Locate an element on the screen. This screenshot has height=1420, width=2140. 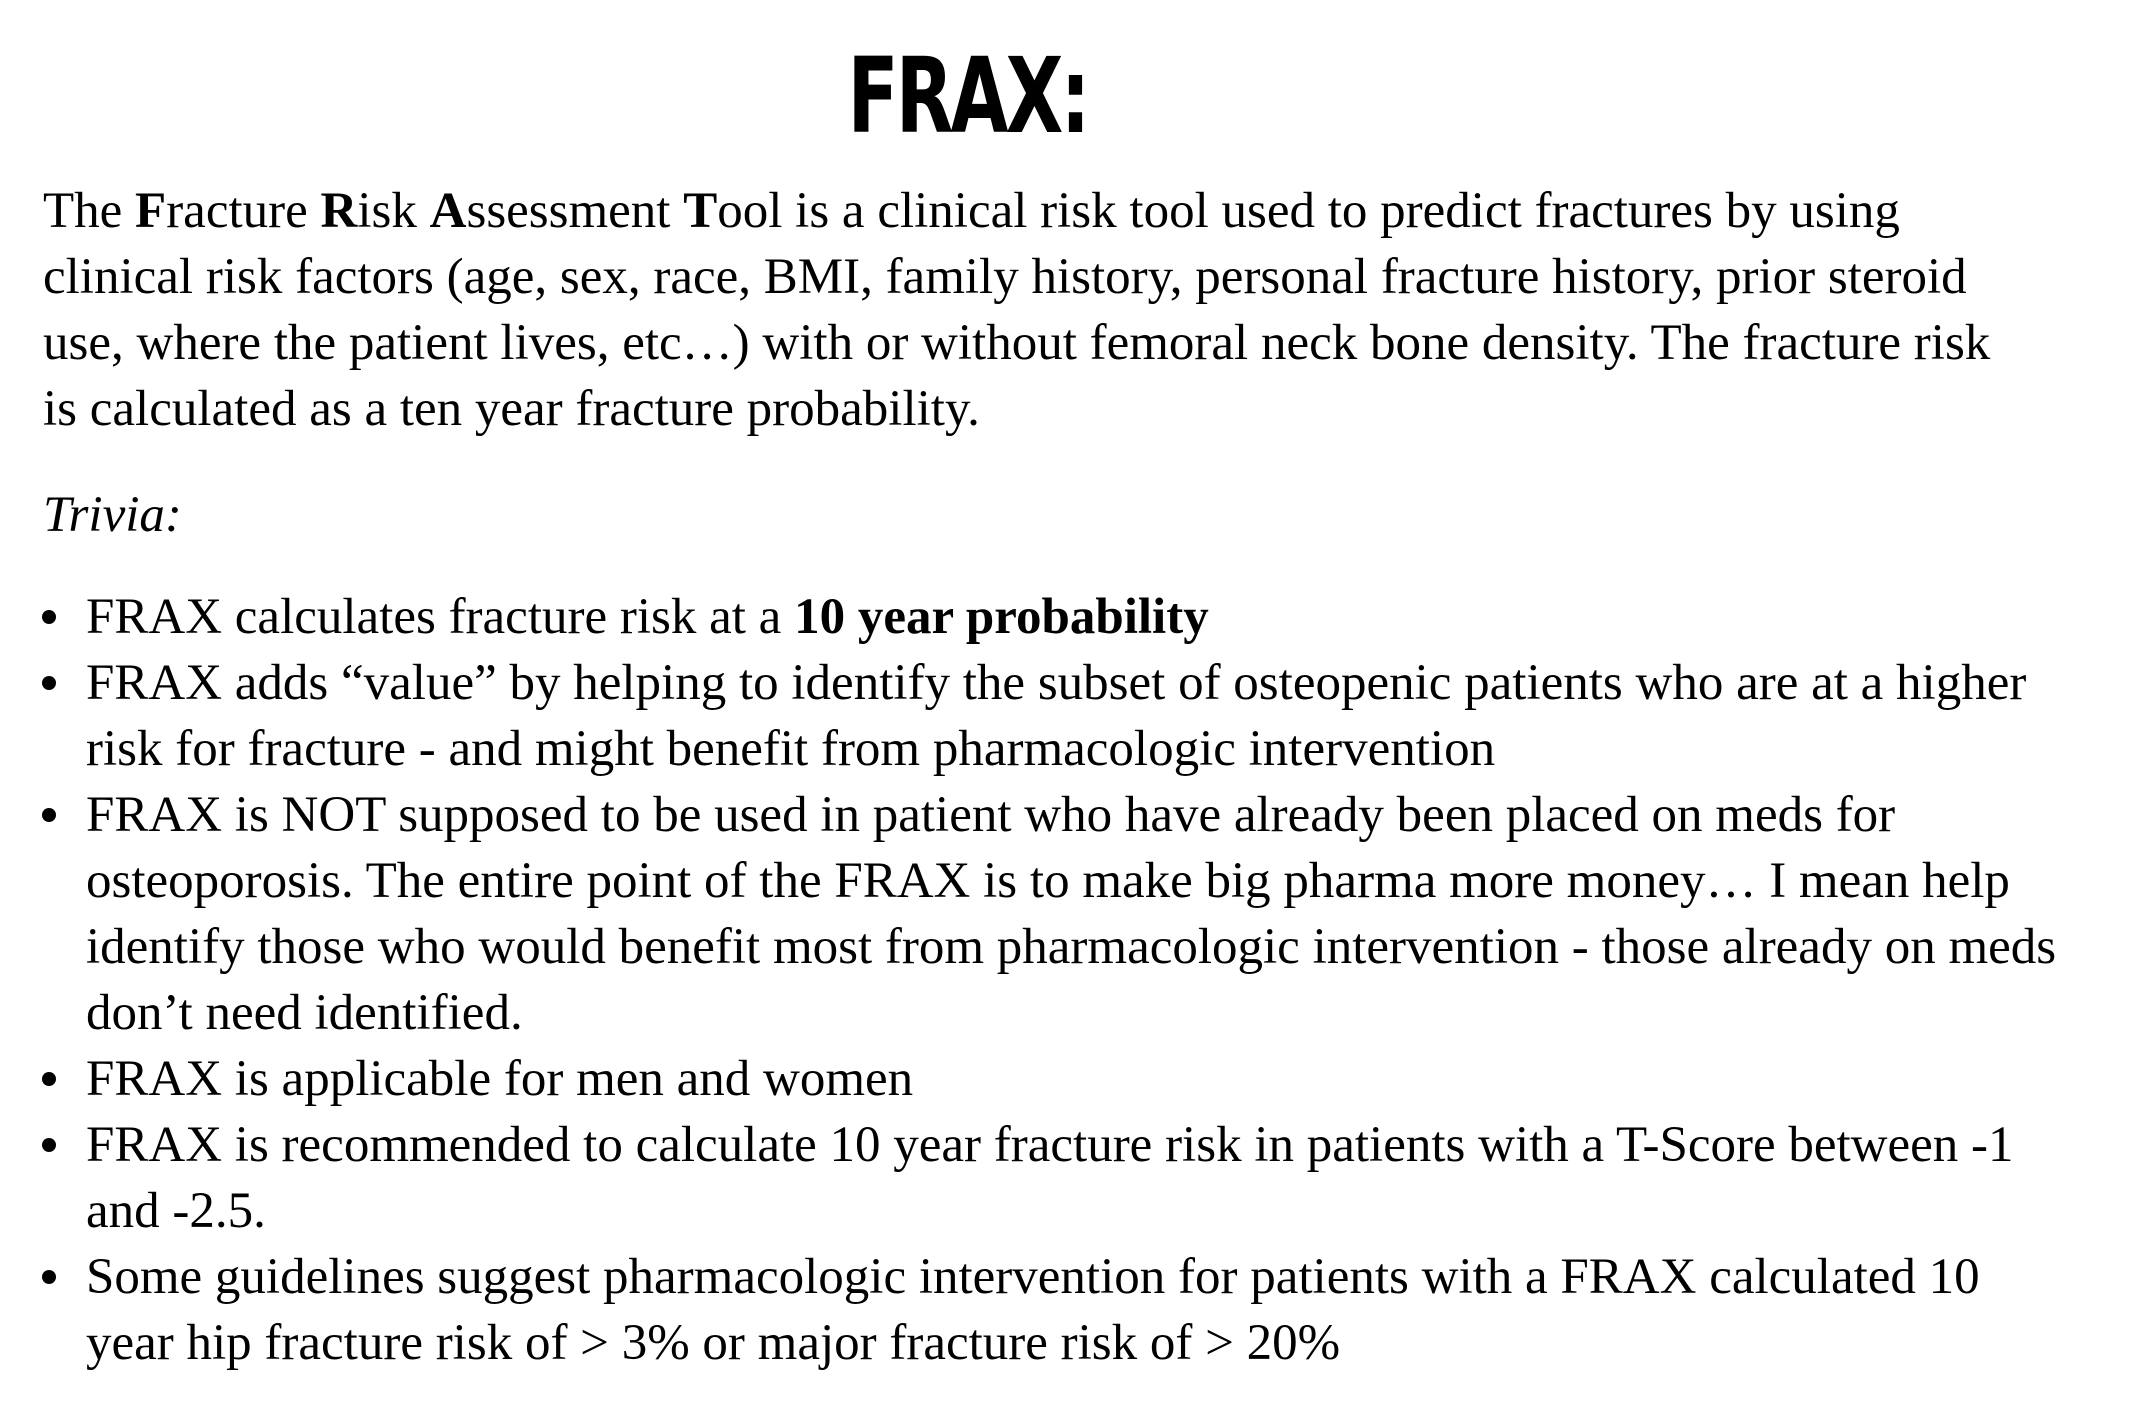
intro-text-1: The is located at coordinates (89, 211).